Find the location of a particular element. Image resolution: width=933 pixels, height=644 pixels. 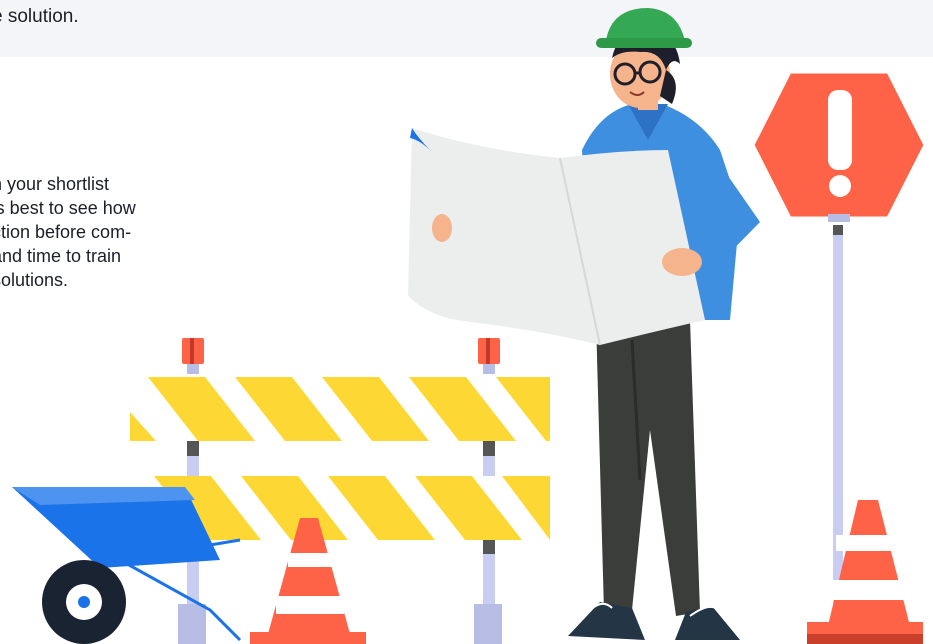

traffic-cone-right-icon is located at coordinates (865, 572).